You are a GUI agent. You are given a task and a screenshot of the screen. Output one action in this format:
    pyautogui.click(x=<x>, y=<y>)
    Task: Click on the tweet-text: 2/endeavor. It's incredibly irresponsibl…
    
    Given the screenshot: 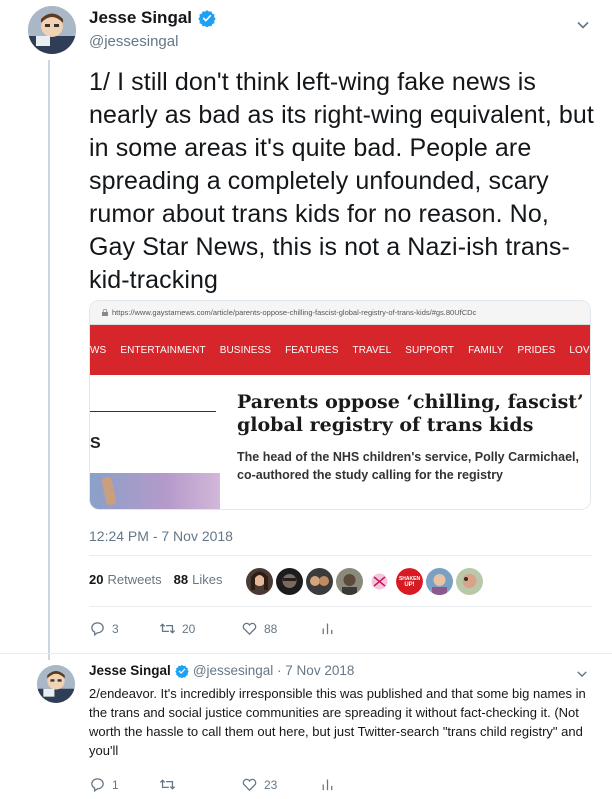 What is the action you would take?
    pyautogui.click(x=337, y=722)
    